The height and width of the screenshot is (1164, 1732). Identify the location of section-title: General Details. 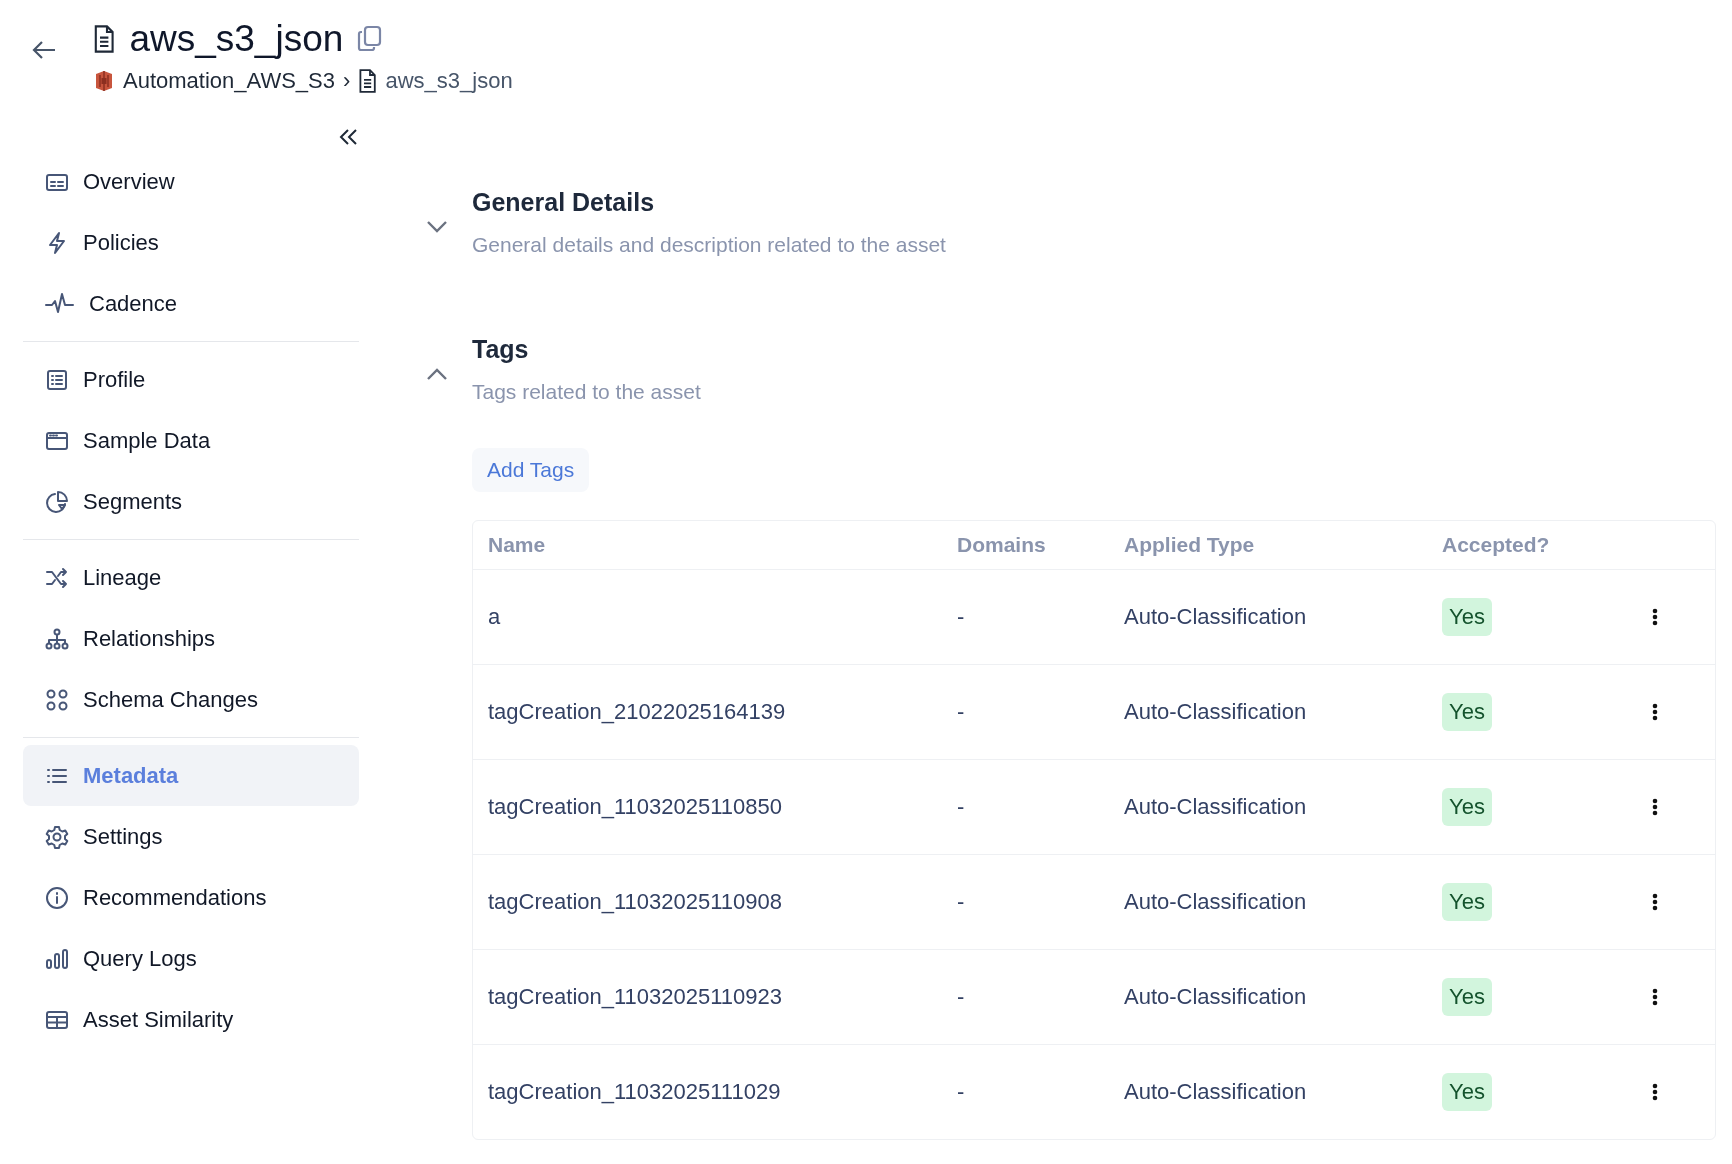
(564, 202).